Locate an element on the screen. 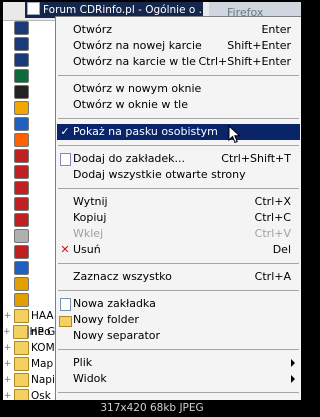 The width and height of the screenshot is (320, 417). menu-item-shortcut: Ctrl+Shift+Enter is located at coordinates (244, 61).